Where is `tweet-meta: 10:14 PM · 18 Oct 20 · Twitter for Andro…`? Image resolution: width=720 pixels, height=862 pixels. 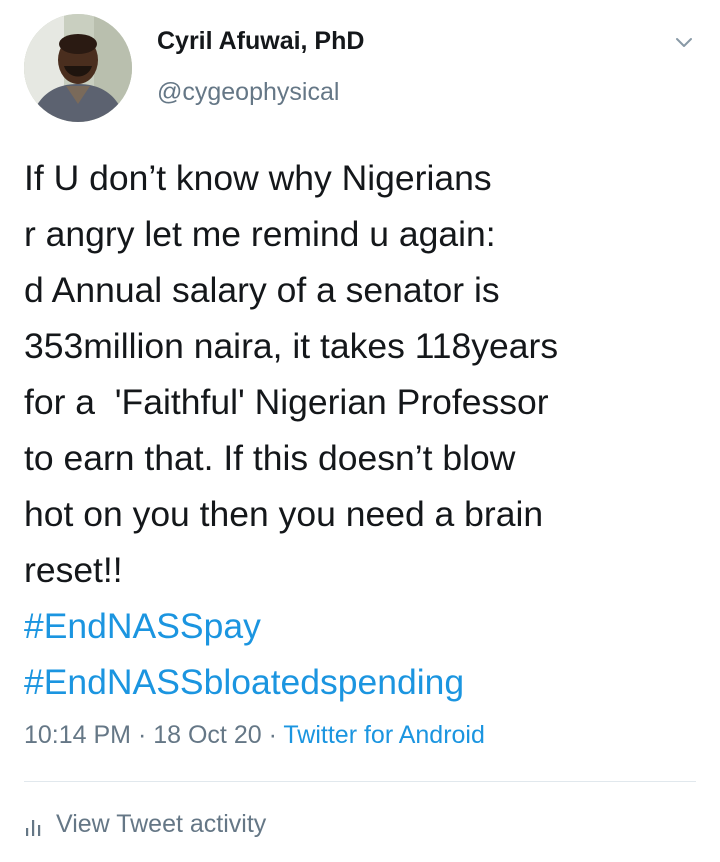
tweet-meta: 10:14 PM · 18 Oct 20 · Twitter for Andro… is located at coordinates (254, 735).